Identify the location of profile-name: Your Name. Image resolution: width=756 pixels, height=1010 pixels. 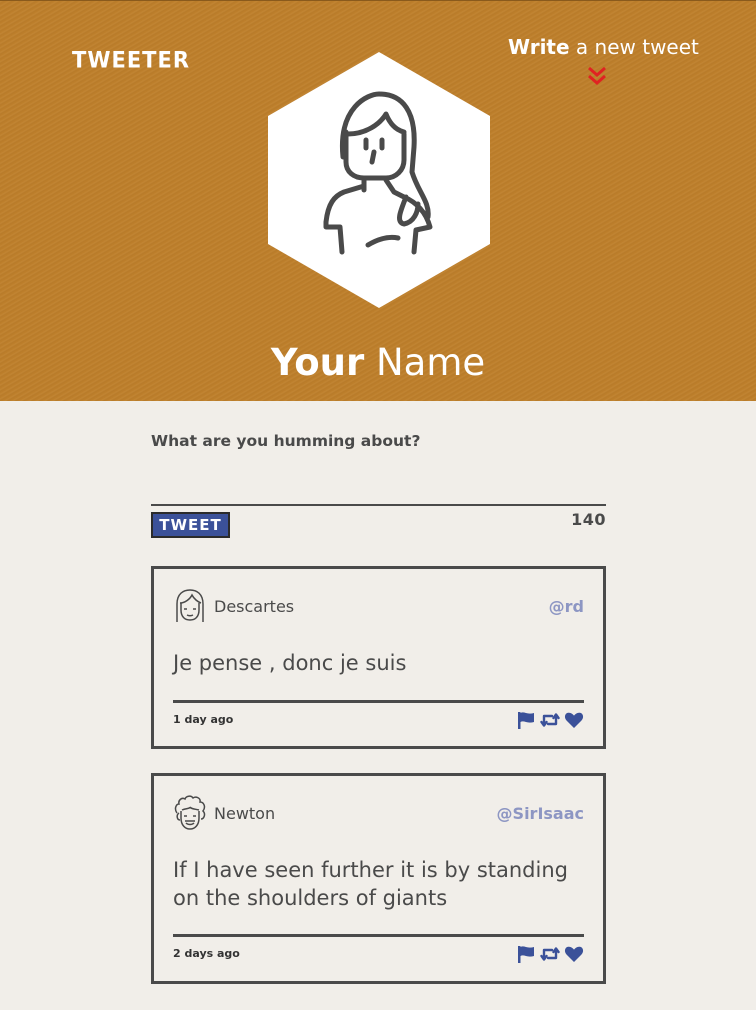
(378, 362).